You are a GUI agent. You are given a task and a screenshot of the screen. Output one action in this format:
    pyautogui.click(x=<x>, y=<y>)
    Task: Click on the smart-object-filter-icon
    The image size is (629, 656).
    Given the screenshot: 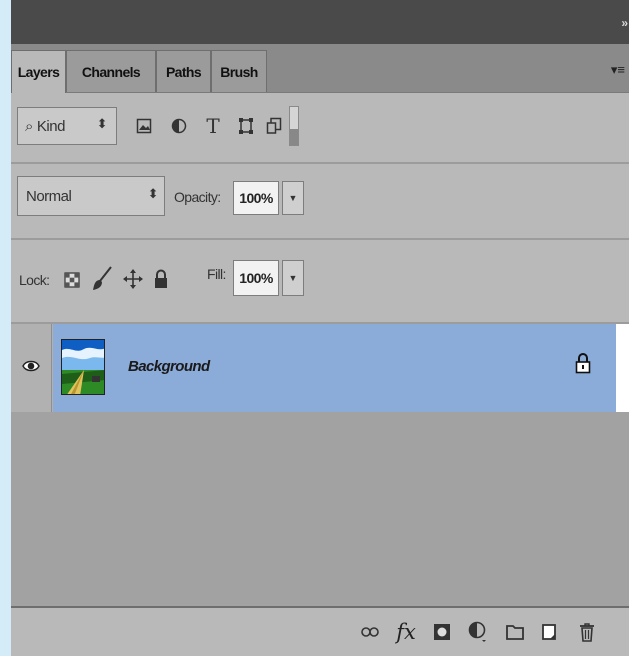 What is the action you would take?
    pyautogui.click(x=274, y=126)
    